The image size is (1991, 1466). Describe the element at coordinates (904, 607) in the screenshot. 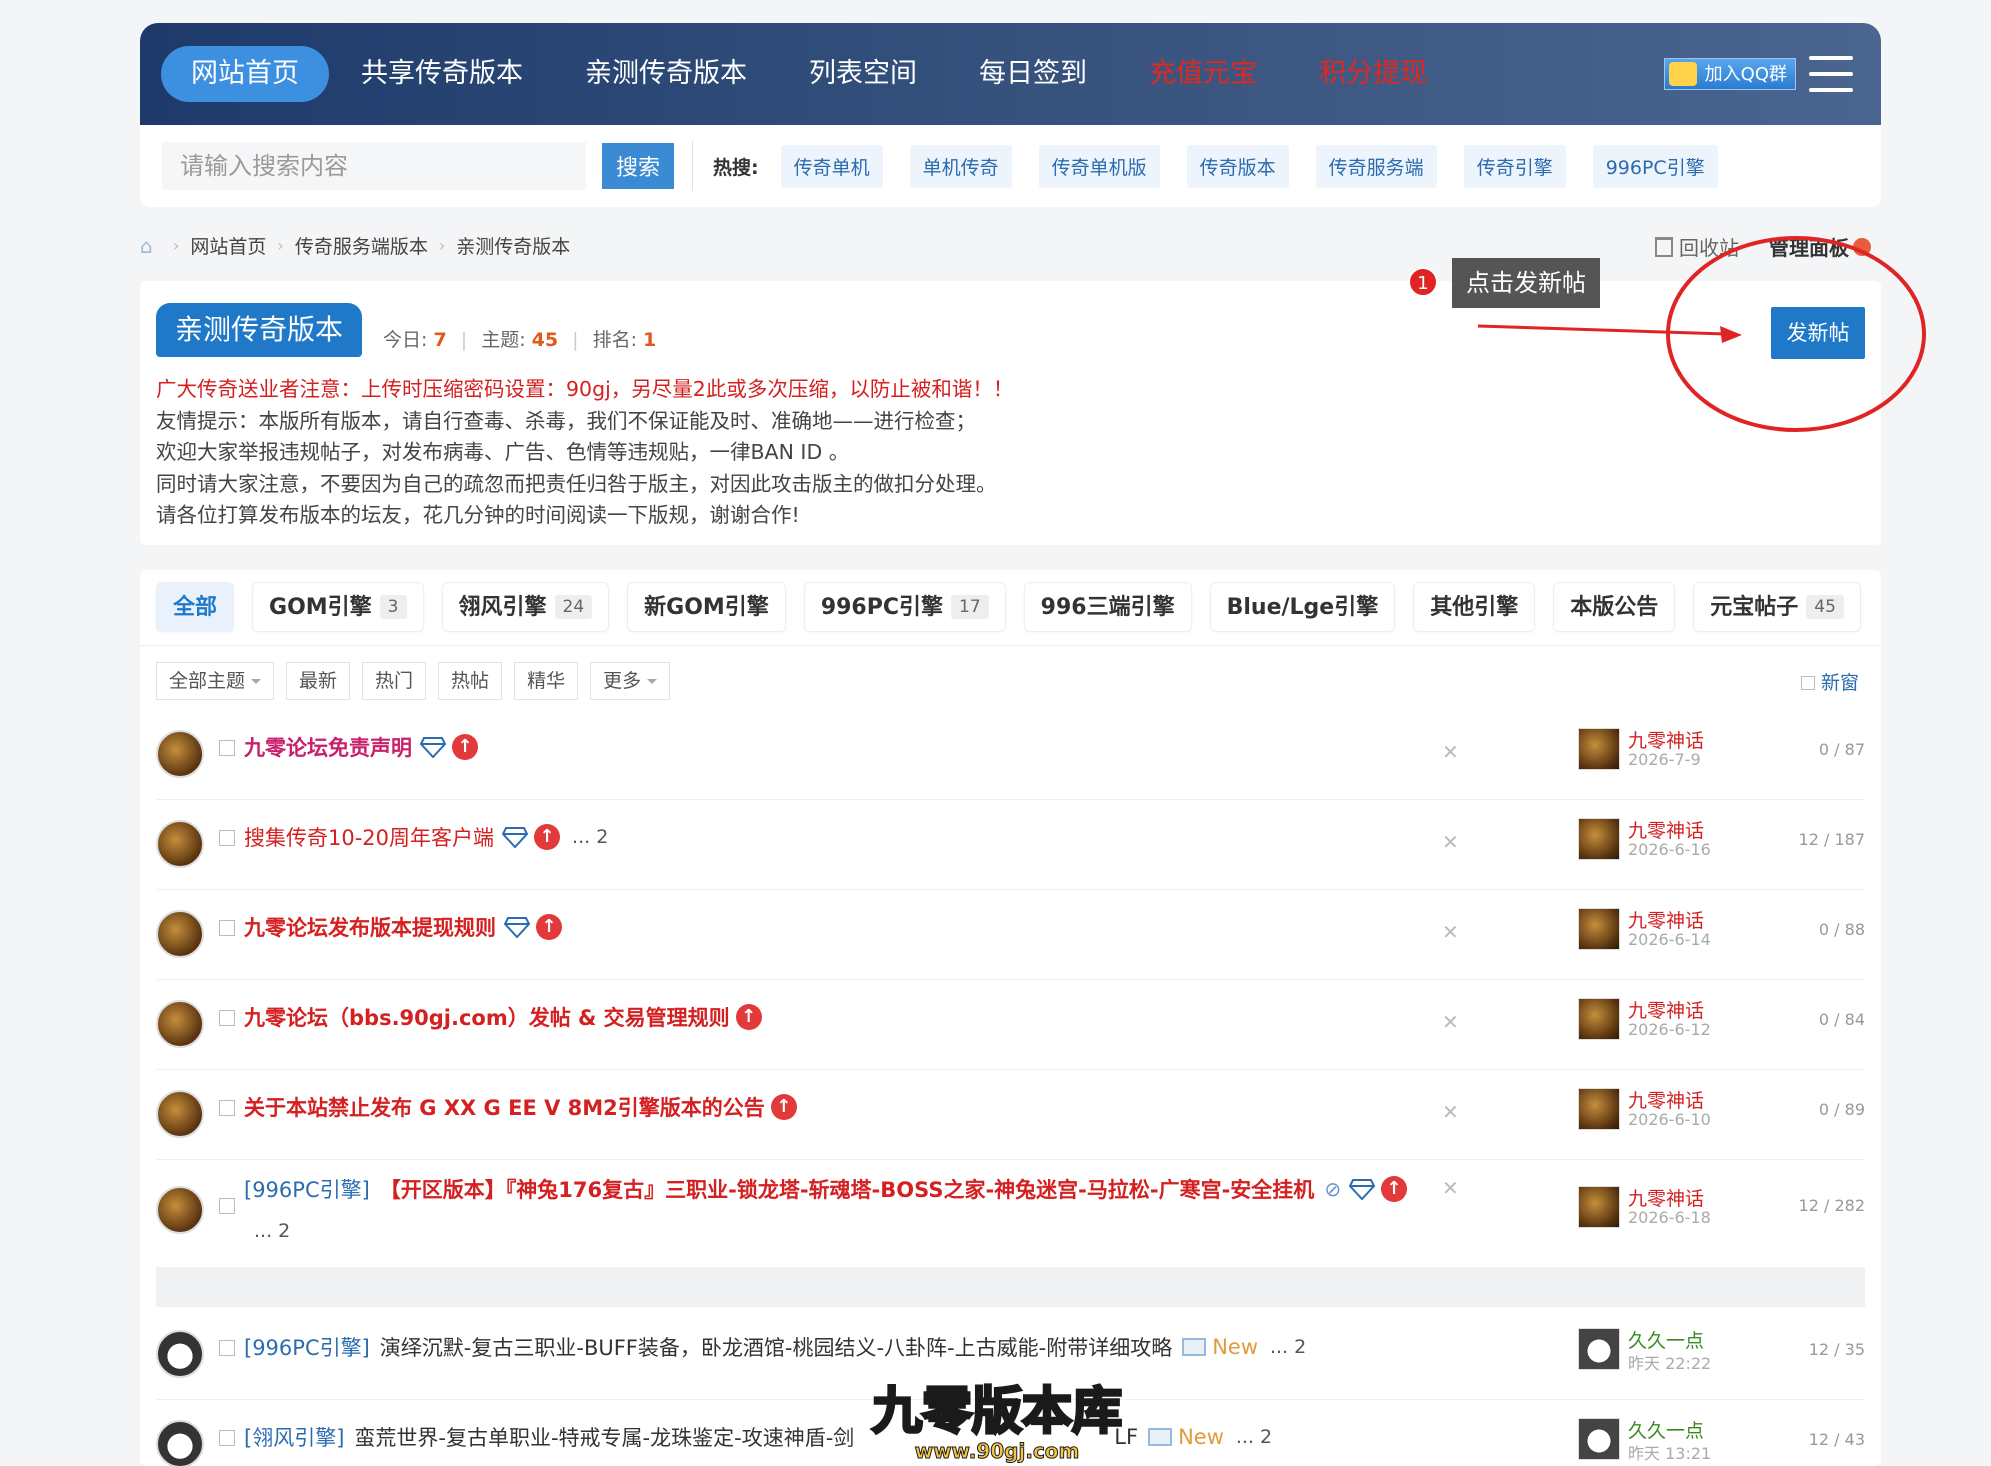

I see `tab-996pc: 996PC引擎 17` at that location.